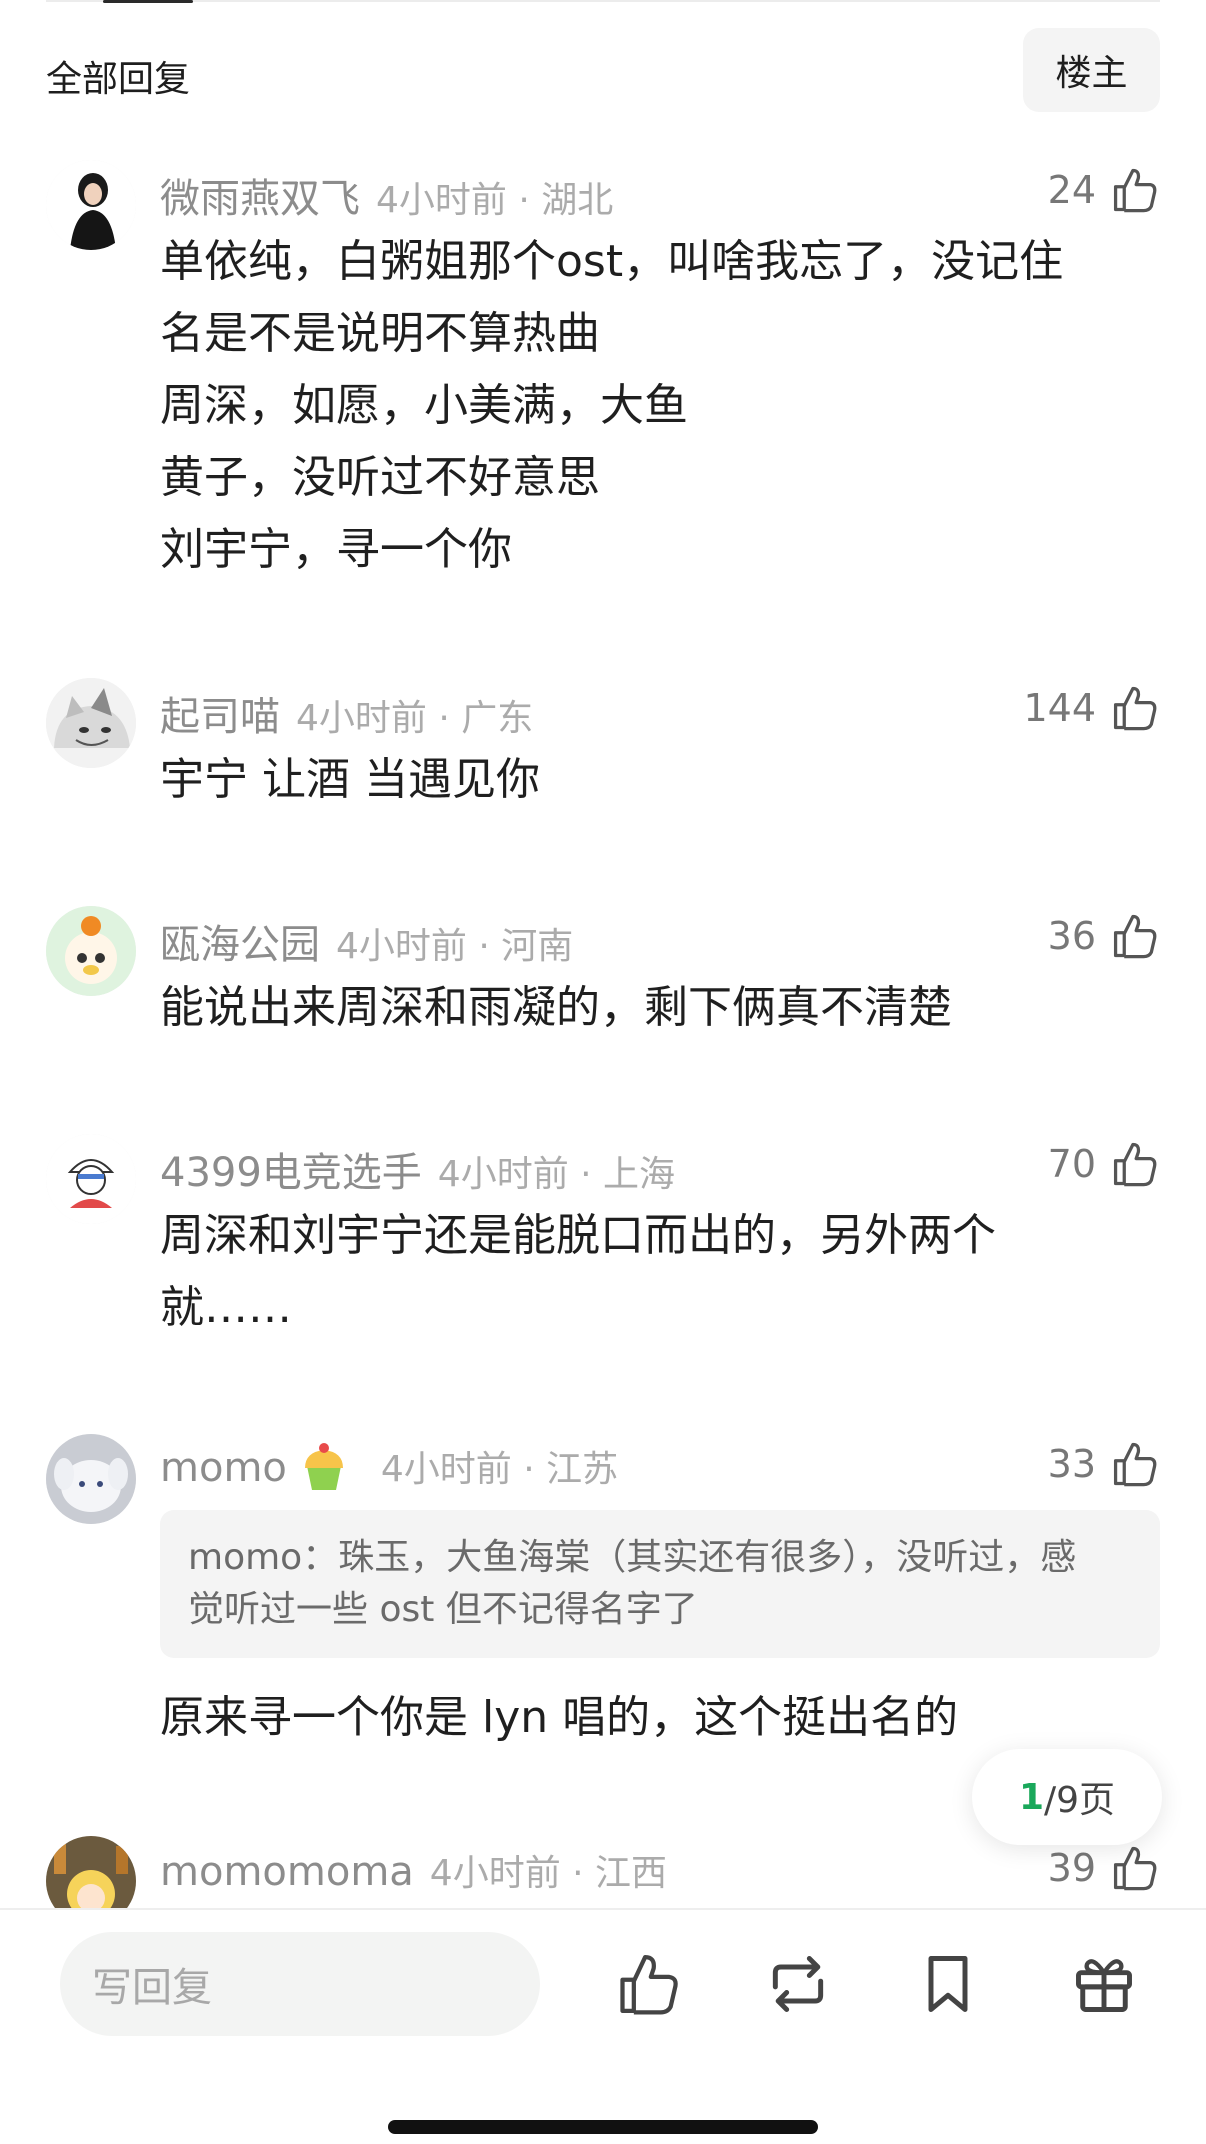 This screenshot has height=2144, width=1206. Describe the element at coordinates (660, 940) in the screenshot. I see `comment-meta: 瓯海公园 4小时前 · 河南` at that location.